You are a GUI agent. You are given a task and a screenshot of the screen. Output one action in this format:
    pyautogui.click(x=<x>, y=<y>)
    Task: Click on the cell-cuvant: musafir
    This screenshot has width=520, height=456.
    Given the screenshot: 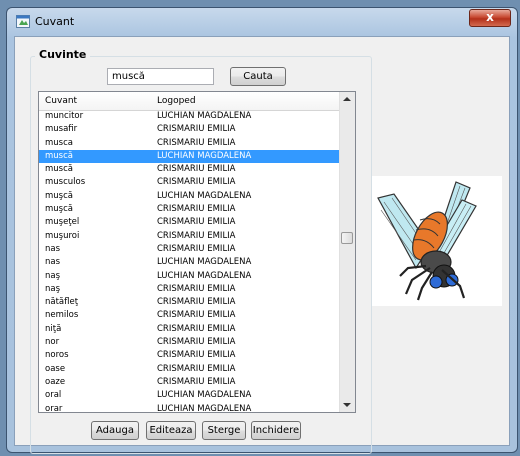 What is the action you would take?
    pyautogui.click(x=61, y=129)
    